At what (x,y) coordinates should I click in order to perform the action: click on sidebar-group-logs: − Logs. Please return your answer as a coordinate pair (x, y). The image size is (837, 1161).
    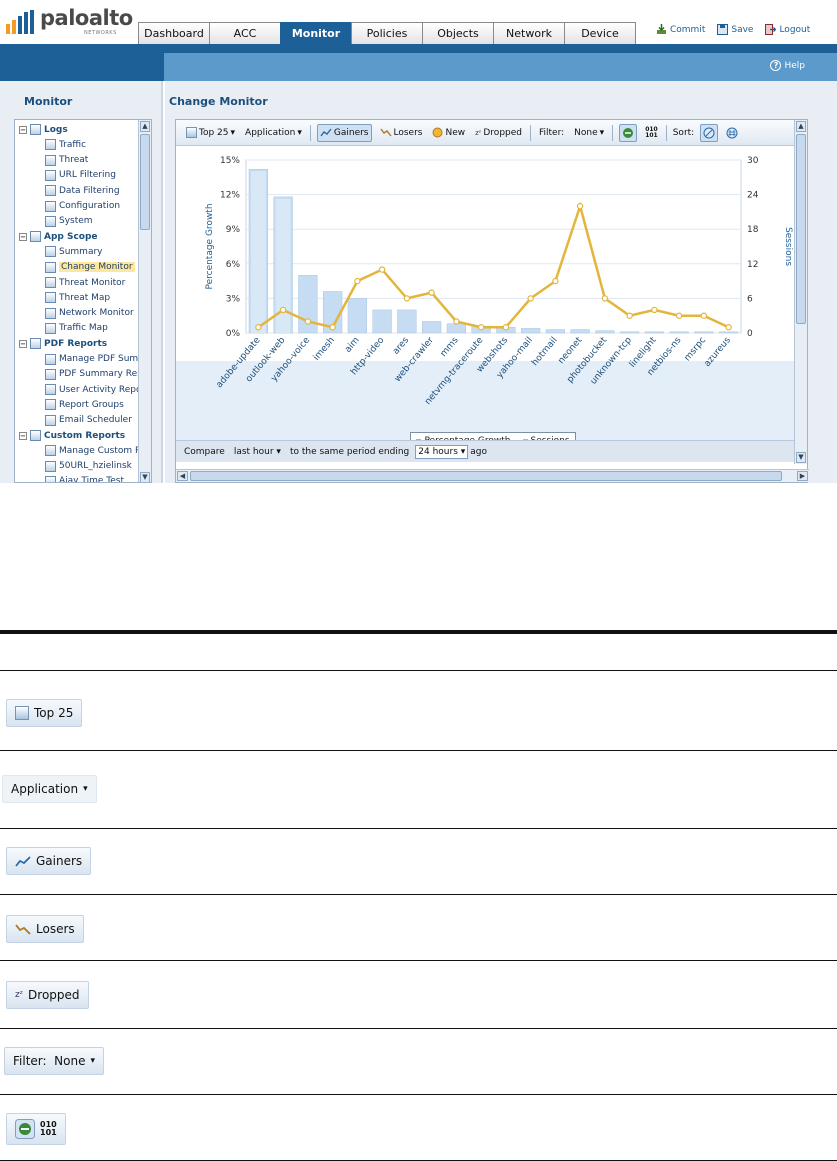
    Looking at the image, I should click on (43, 129).